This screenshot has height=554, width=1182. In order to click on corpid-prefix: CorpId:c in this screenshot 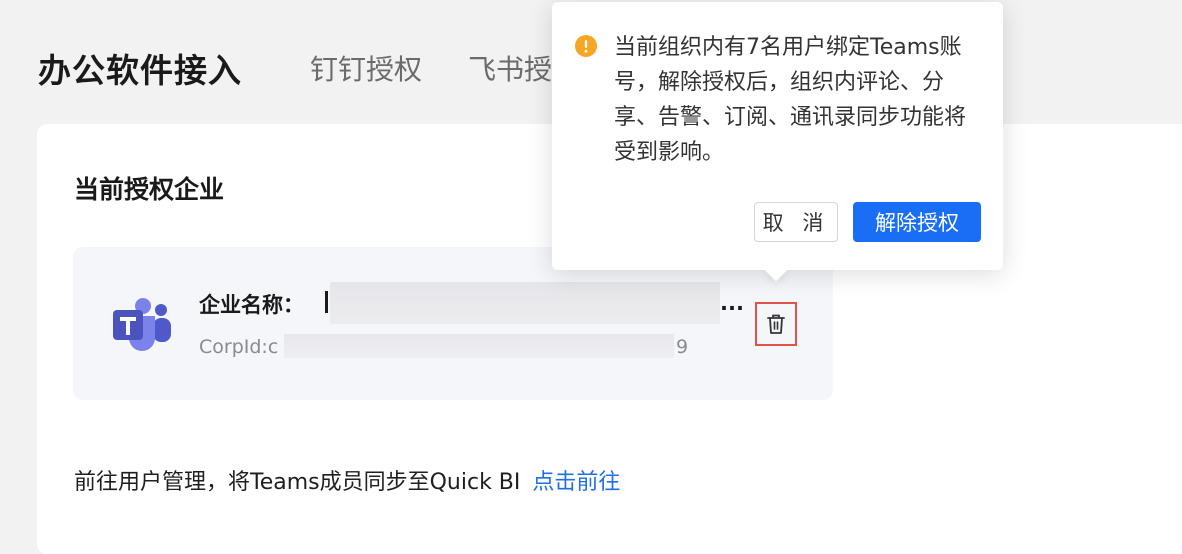, I will do `click(239, 347)`.